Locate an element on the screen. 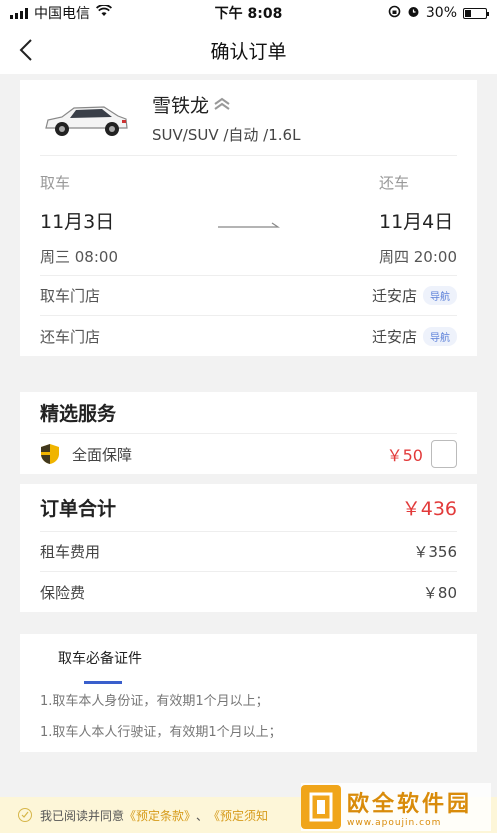 Image resolution: width=497 pixels, height=833 pixels. check-icon is located at coordinates (25, 814).